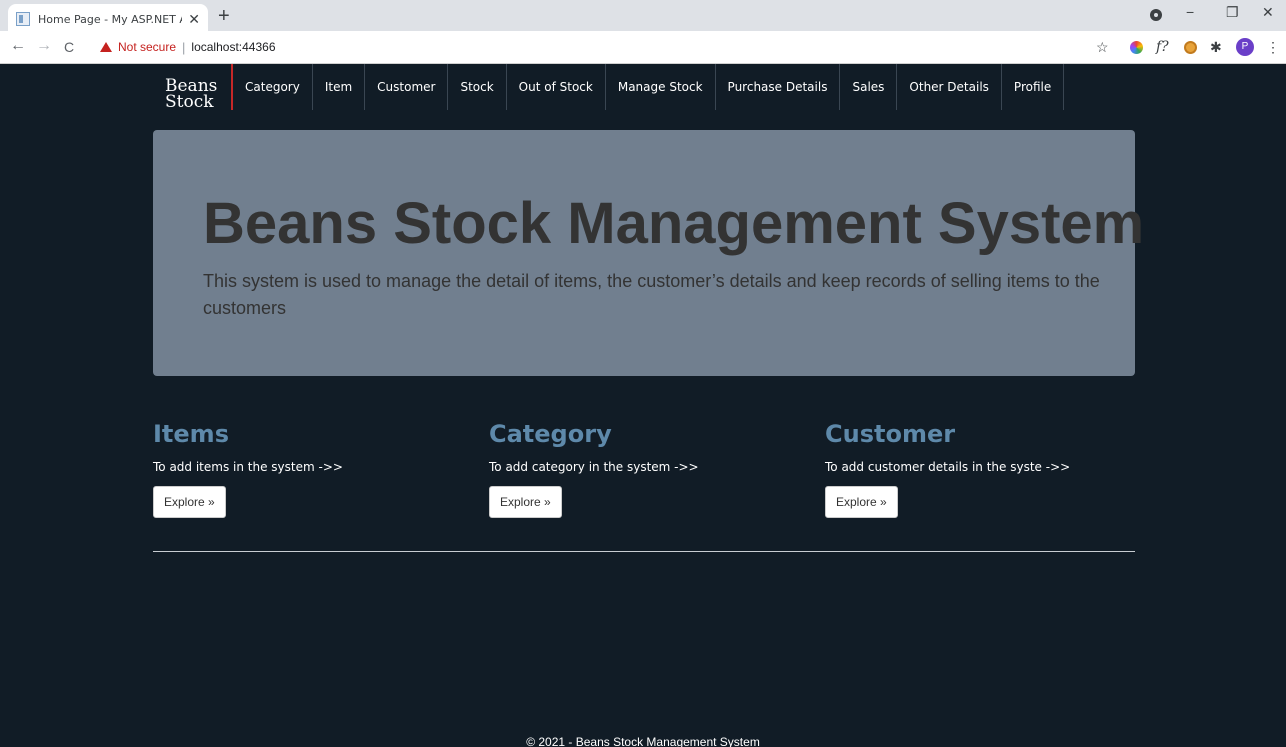 The image size is (1286, 747). I want to click on address-bar: Not secure | localhost:44366, so click(605, 47).